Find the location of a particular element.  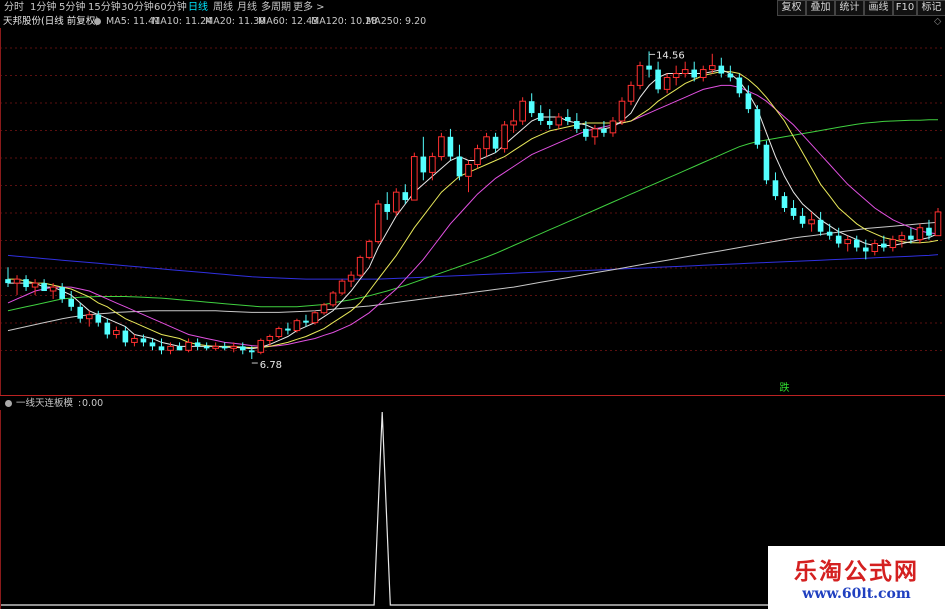

period-tab-monthly: 月线 is located at coordinates (247, 7).